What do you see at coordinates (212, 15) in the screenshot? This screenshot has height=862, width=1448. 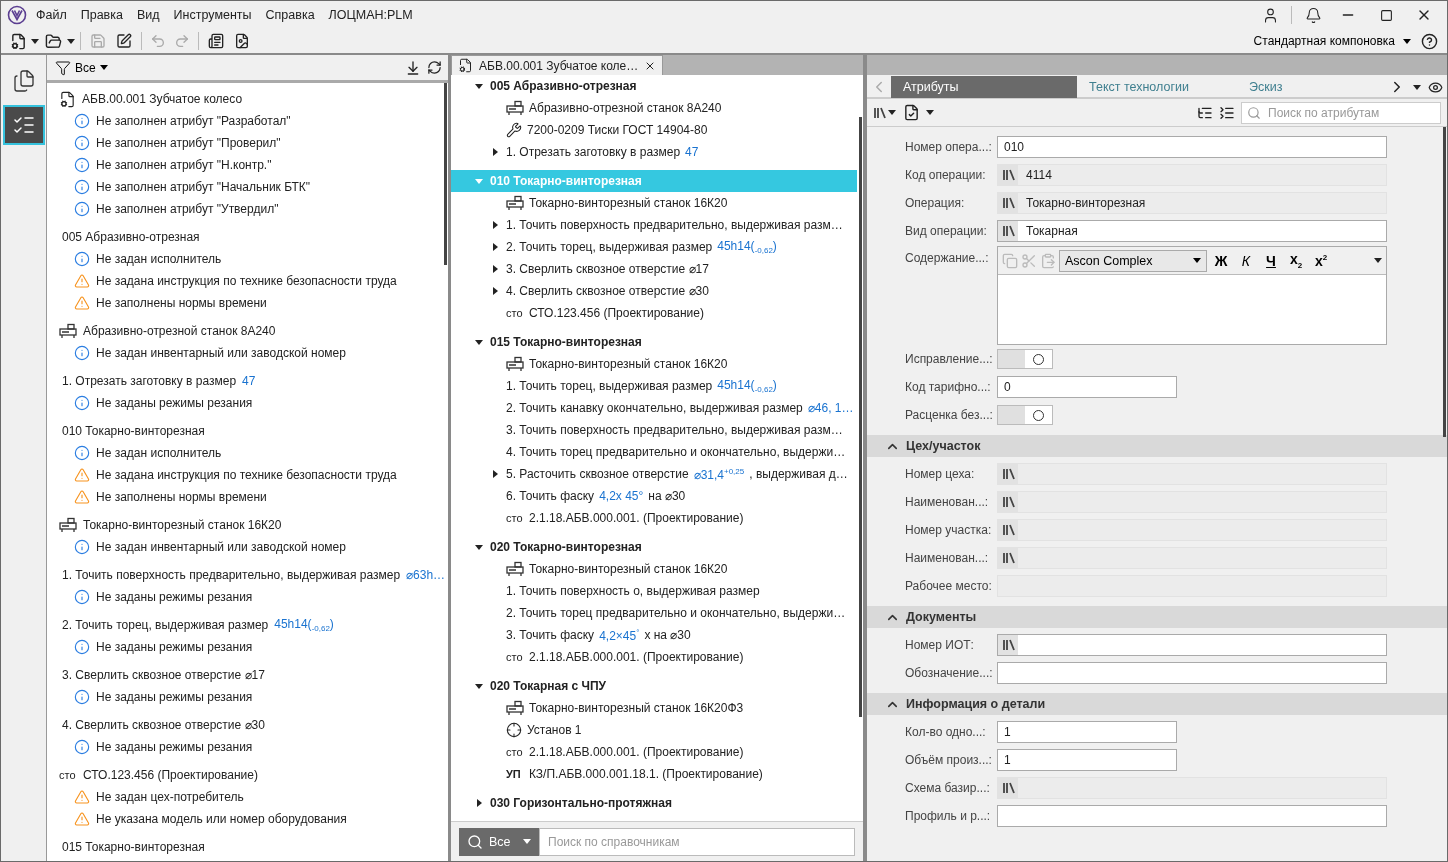 I see `menu-item: Инструменты` at bounding box center [212, 15].